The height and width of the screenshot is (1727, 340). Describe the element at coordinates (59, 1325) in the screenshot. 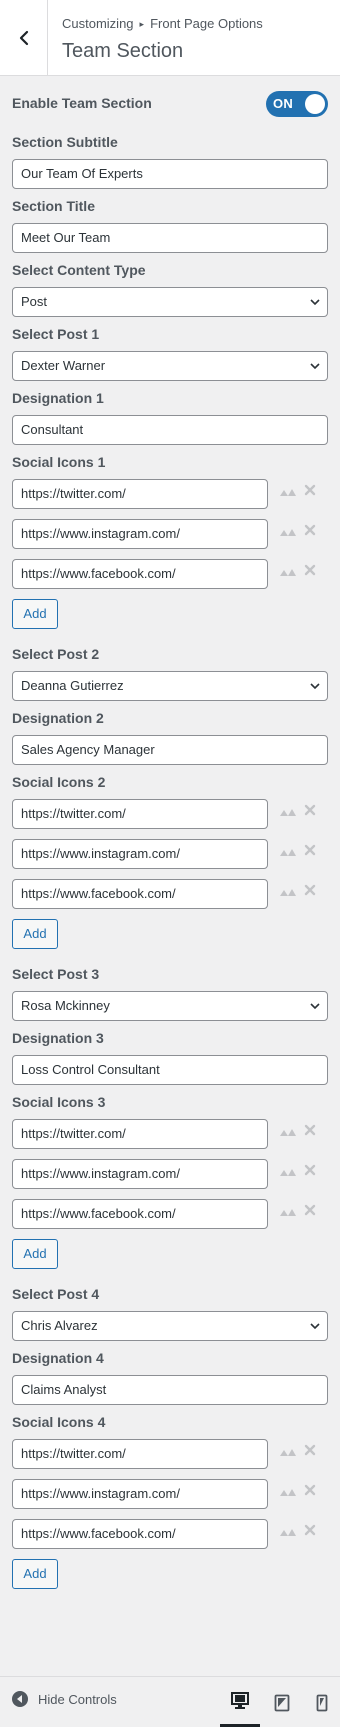

I see `select-post-value: Chris Alvarez` at that location.